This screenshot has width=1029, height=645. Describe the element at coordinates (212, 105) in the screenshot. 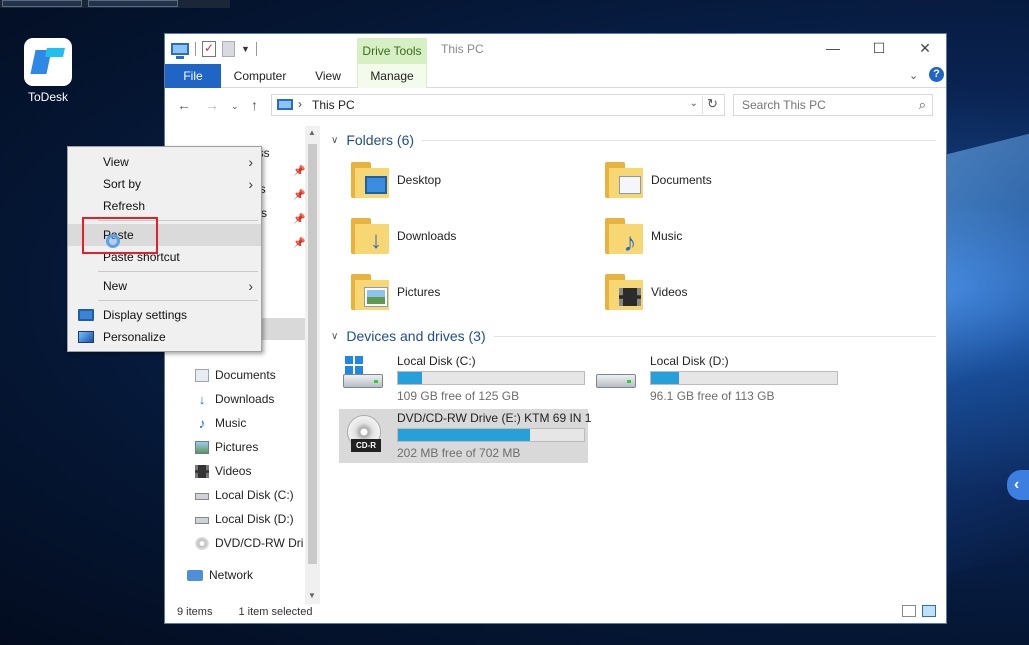

I see `forward-arrow-icon: →` at that location.